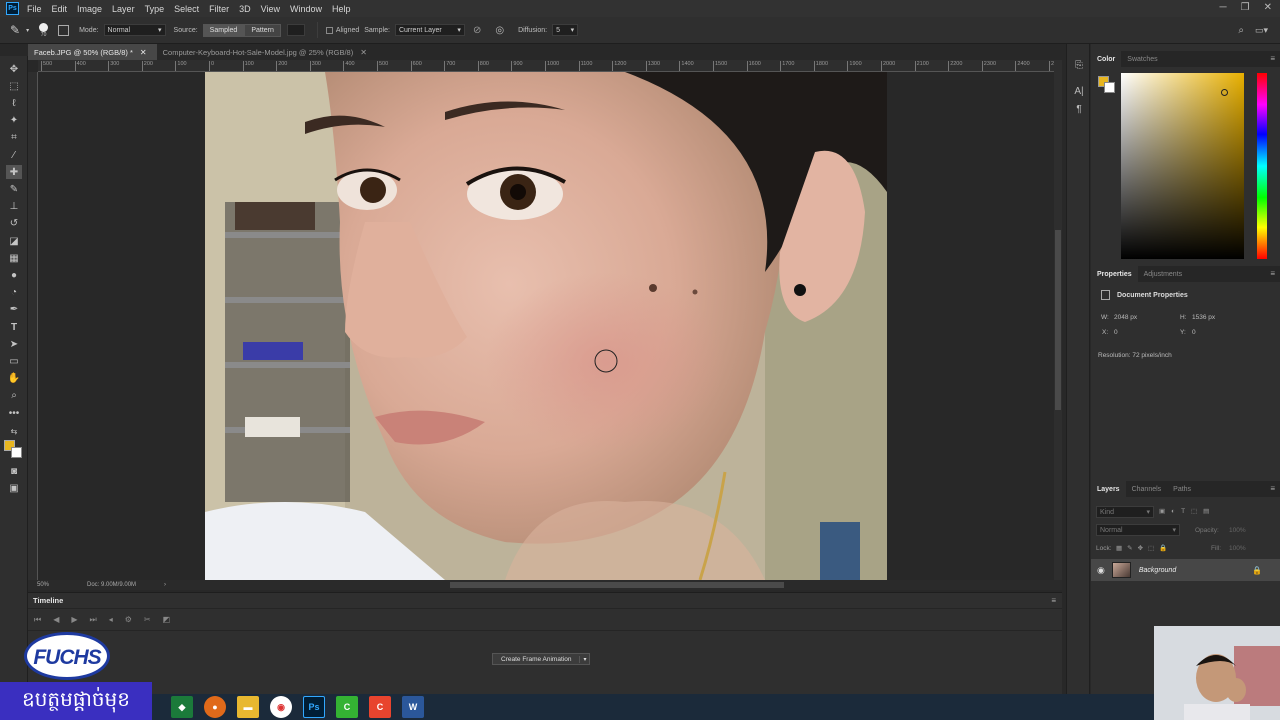 Image resolution: width=1280 pixels, height=720 pixels. Describe the element at coordinates (1203, 317) in the screenshot. I see `height-value: 1536 px` at that location.